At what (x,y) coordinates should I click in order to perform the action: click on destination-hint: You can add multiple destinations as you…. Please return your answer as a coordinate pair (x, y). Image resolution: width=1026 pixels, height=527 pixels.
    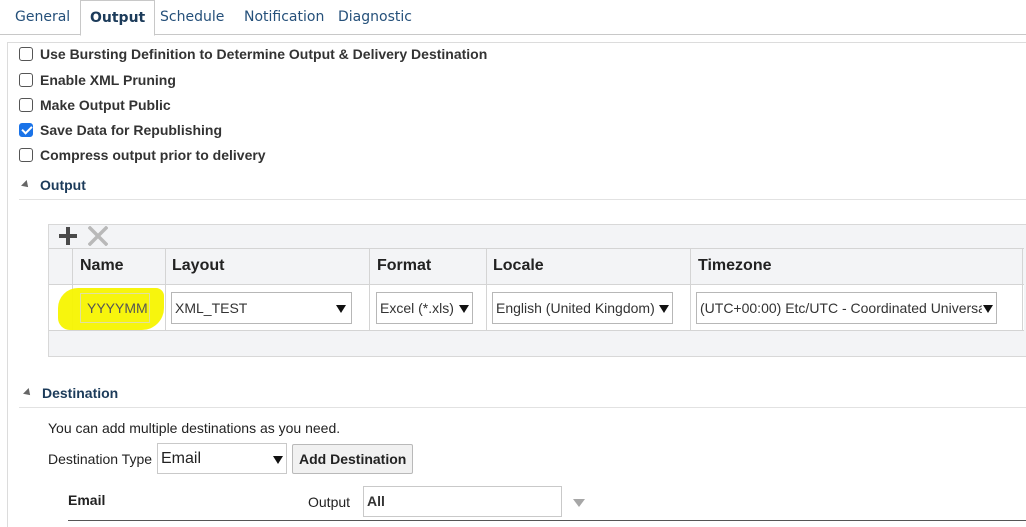
    Looking at the image, I should click on (194, 428).